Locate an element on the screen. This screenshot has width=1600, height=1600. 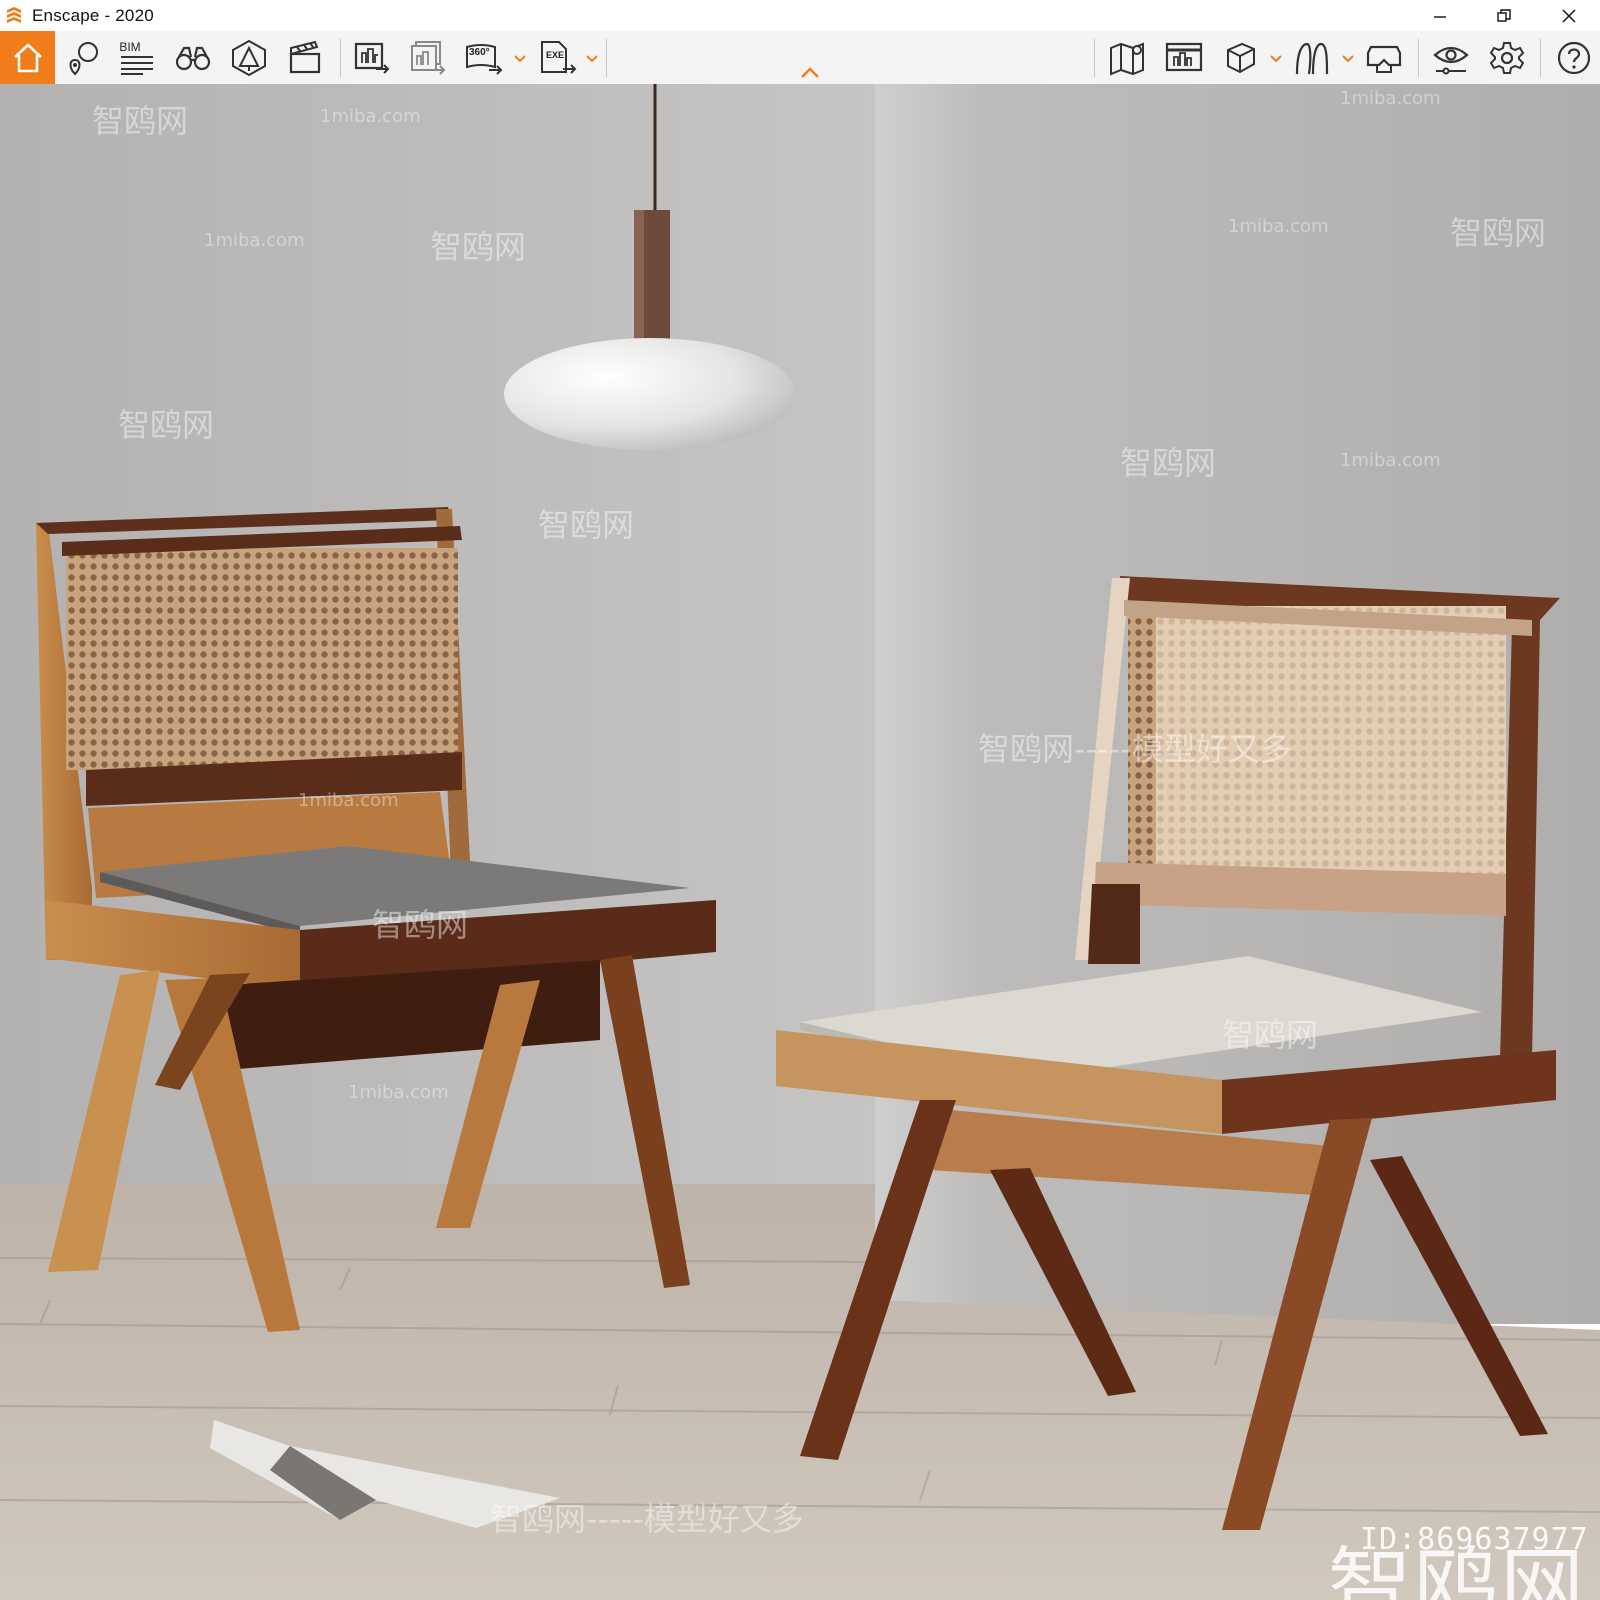
help-icon is located at coordinates (1574, 57).